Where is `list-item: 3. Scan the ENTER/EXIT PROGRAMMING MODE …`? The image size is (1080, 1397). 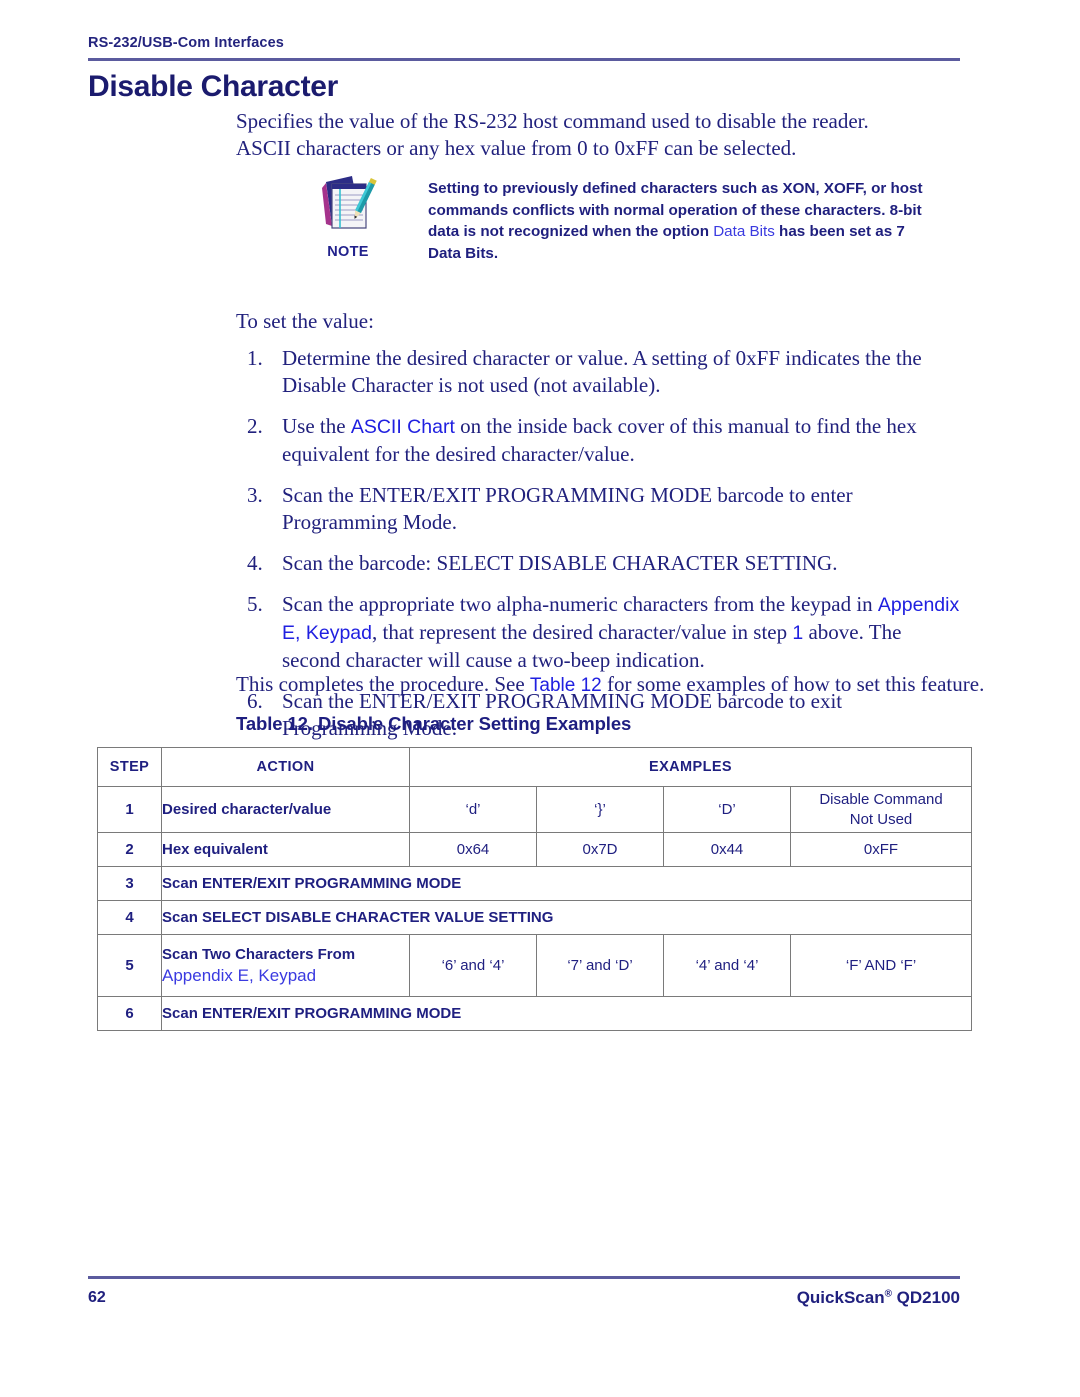
list-item: 3. Scan the ENTER/EXIT PROGRAMMING MODE … is located at coordinates (598, 509).